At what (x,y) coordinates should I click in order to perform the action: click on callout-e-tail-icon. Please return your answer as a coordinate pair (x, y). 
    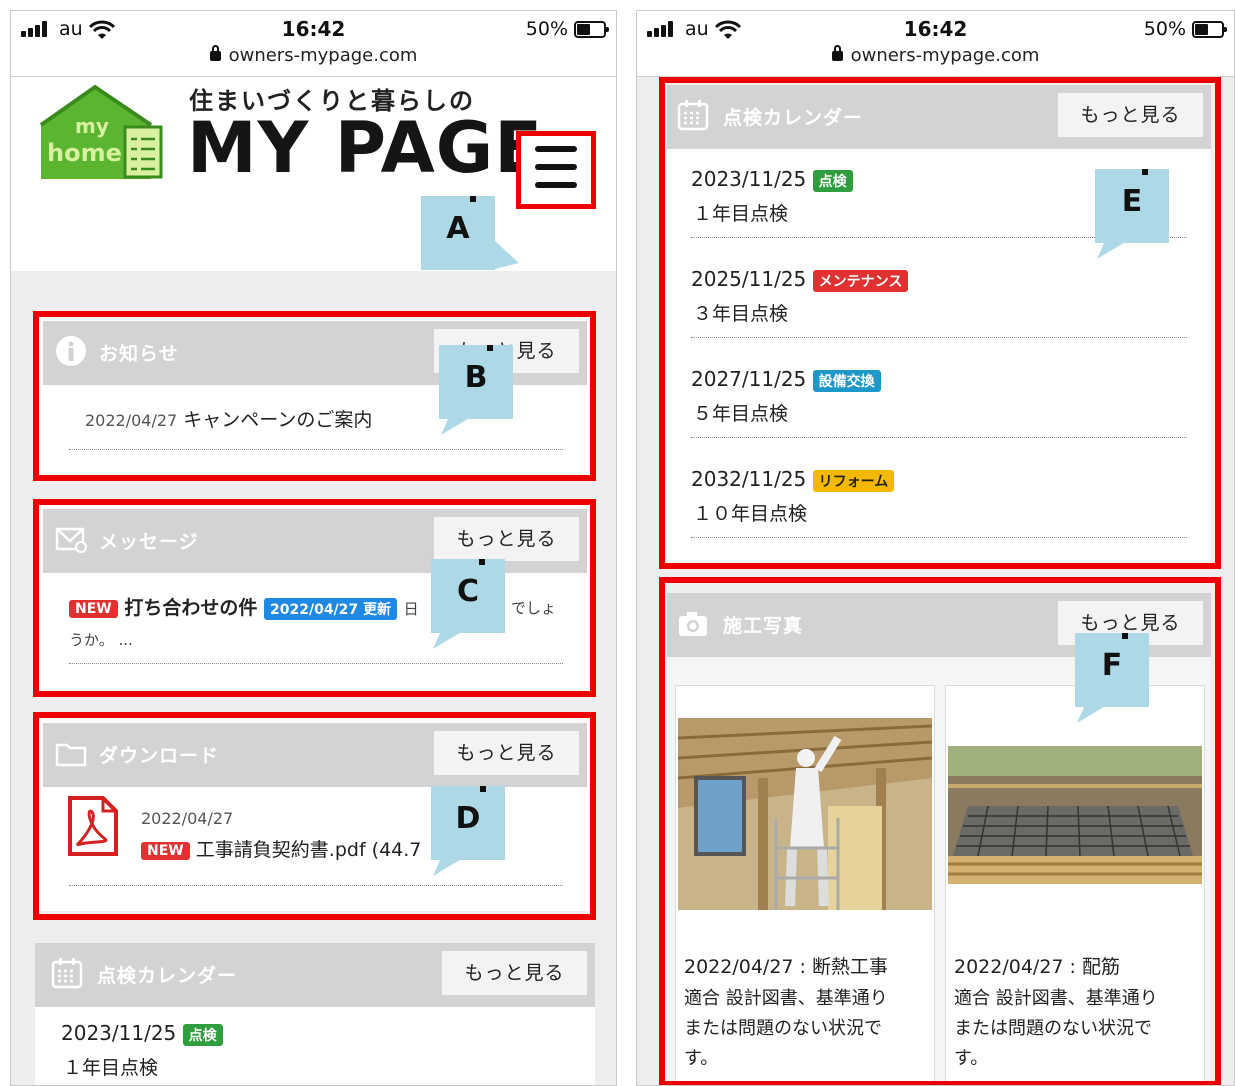
    Looking at the image, I should click on (1112, 250).